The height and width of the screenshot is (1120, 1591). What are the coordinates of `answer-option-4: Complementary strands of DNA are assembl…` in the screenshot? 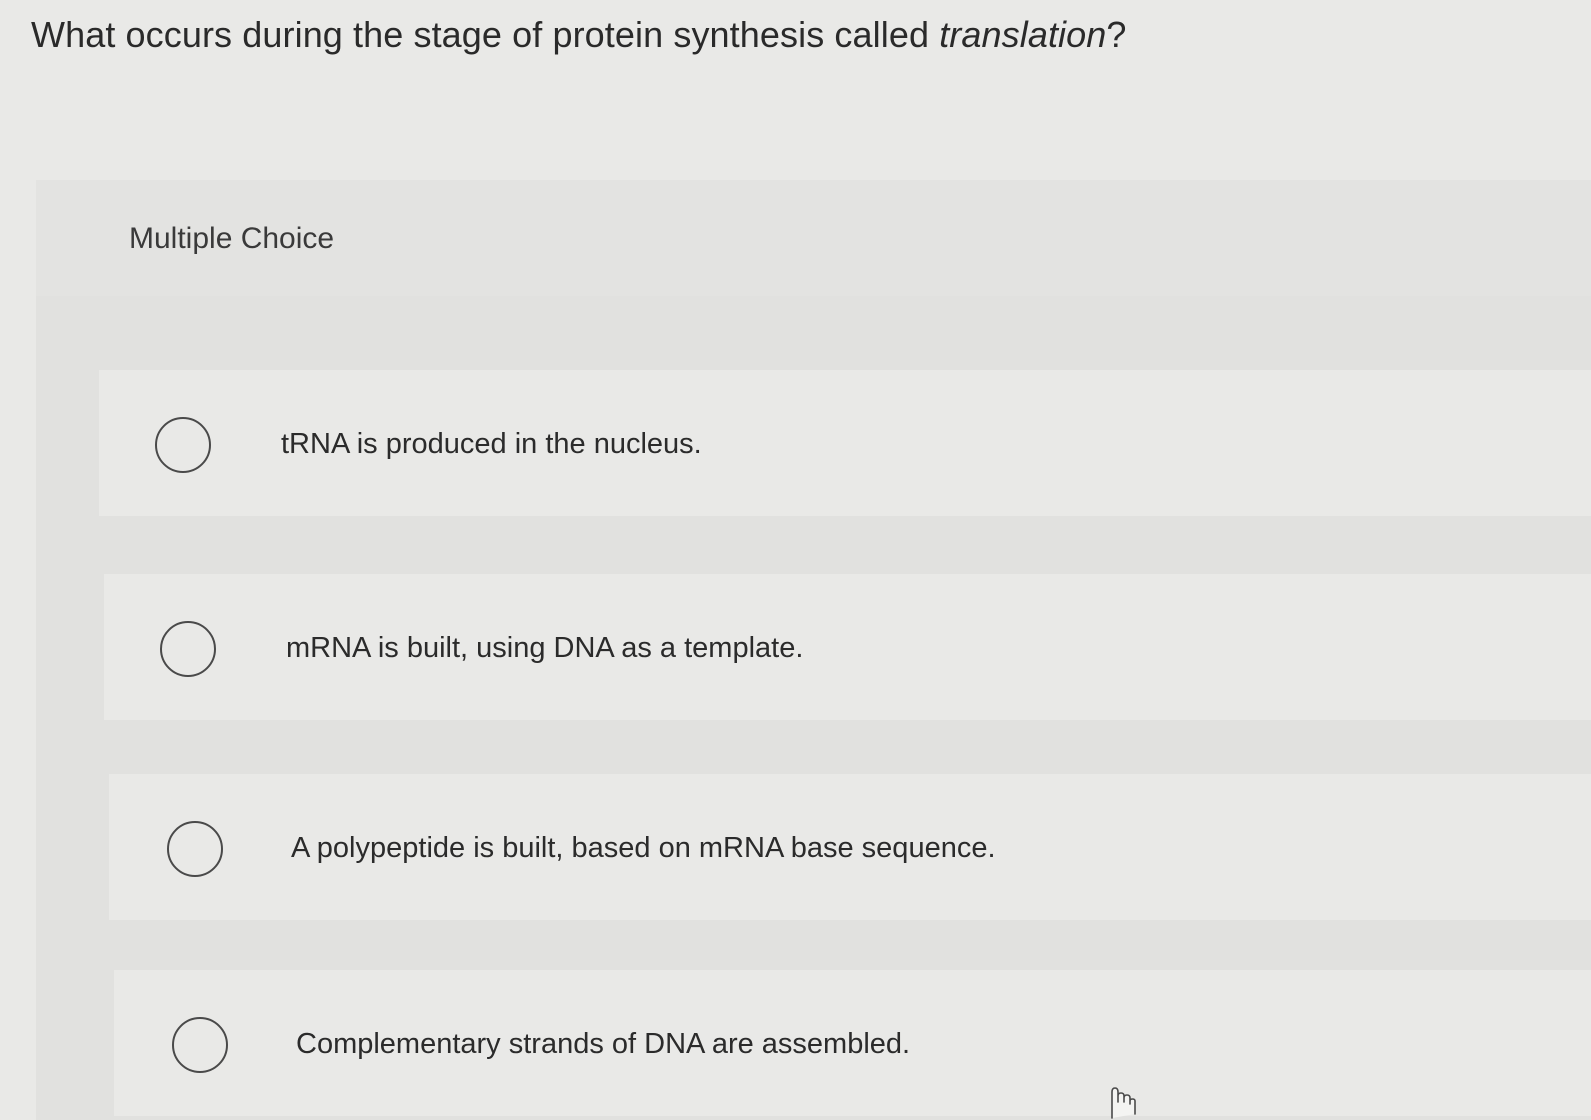 It's located at (852, 1043).